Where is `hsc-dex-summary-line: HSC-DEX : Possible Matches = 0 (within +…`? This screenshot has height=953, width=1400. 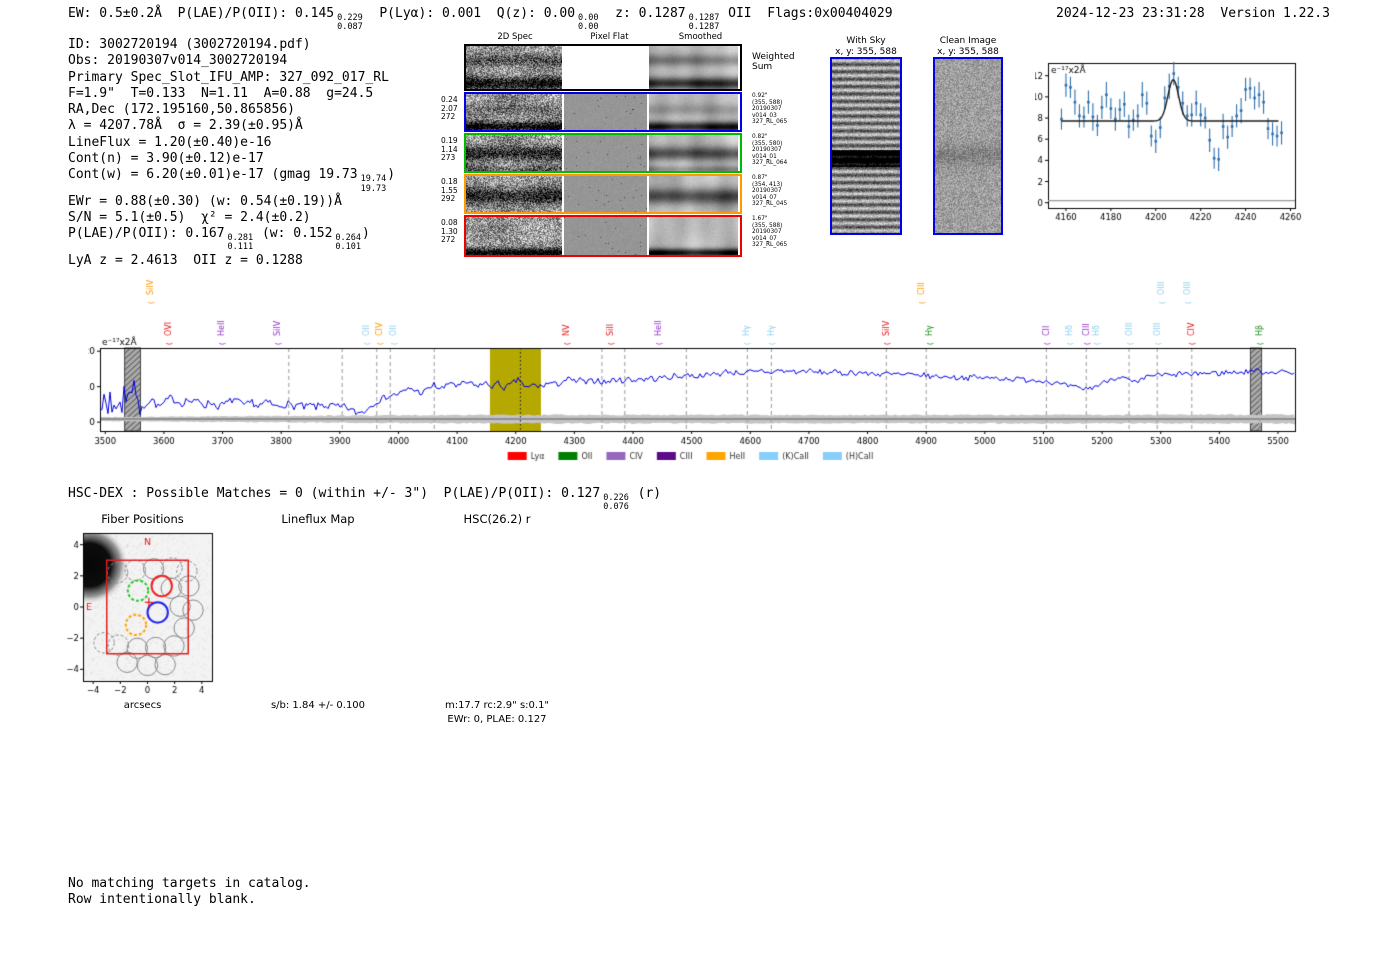 hsc-dex-summary-line: HSC-DEX : Possible Matches = 0 (within +… is located at coordinates (365, 499).